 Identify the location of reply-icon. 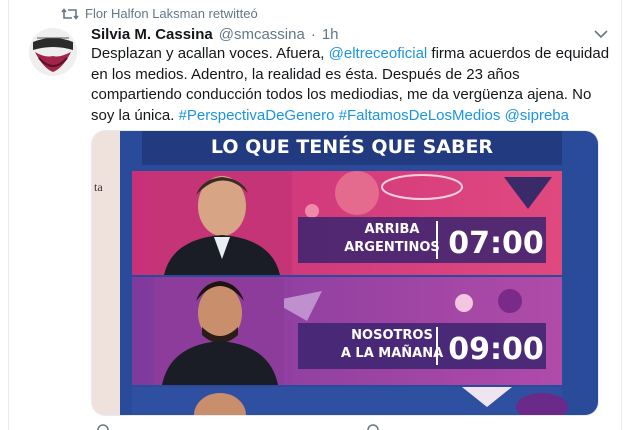
(106, 426).